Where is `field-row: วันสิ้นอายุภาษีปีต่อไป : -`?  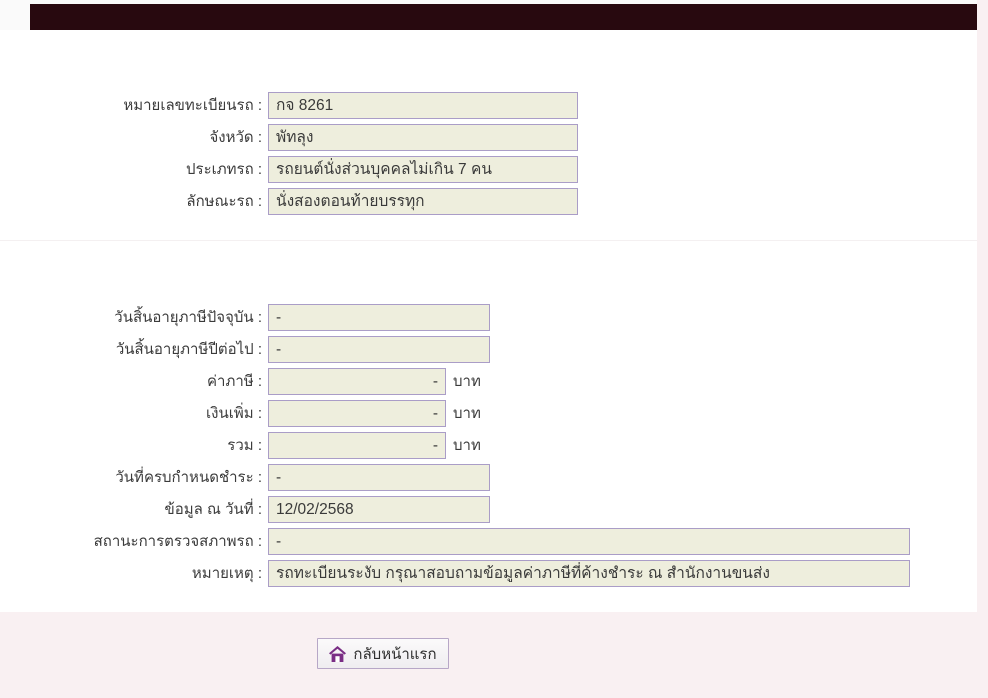 field-row: วันสิ้นอายุภาษีปีต่อไป : - is located at coordinates (488, 349).